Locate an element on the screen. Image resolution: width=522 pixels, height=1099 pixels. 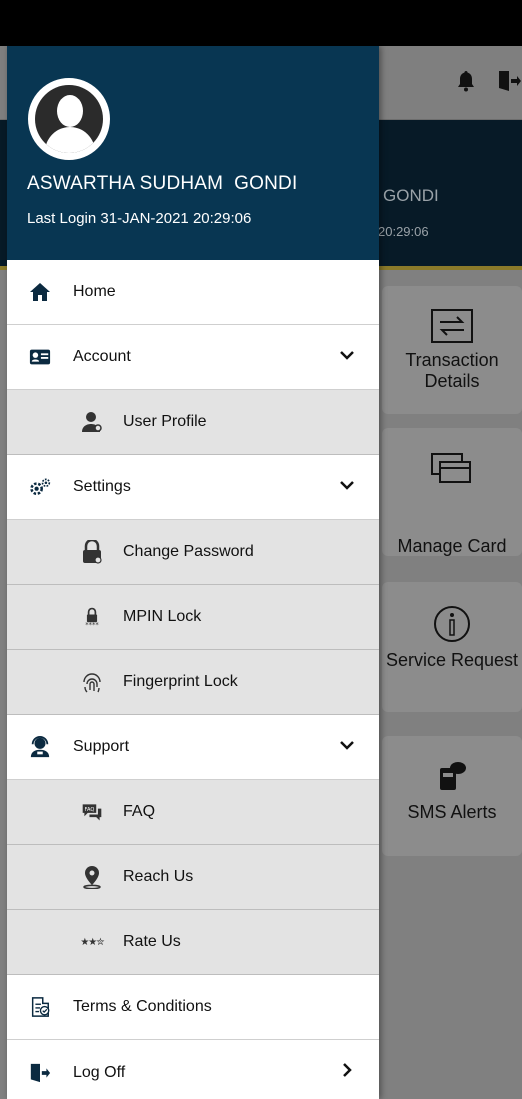
lock-key-icon is located at coordinates (92, 552).